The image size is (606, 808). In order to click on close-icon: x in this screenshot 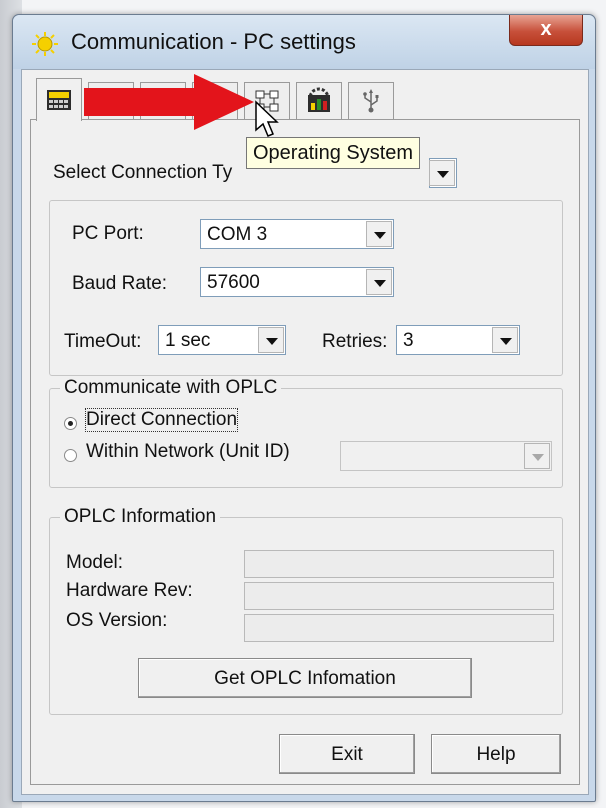, I will do `click(546, 29)`.